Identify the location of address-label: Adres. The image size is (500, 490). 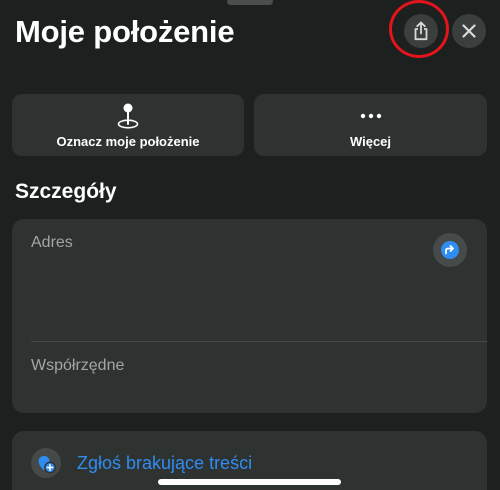
(52, 242).